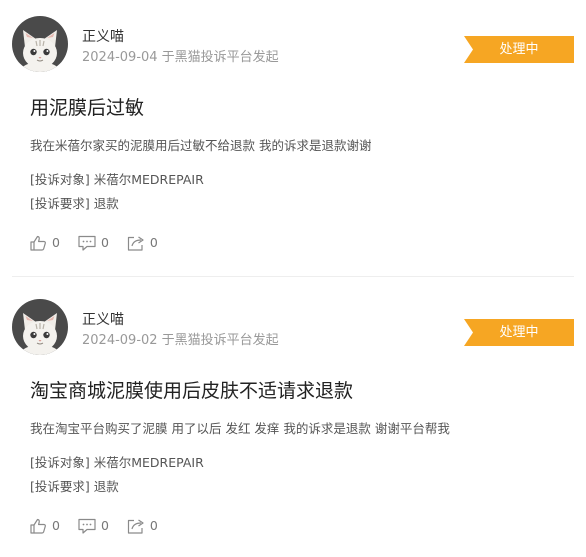 This screenshot has width=586, height=557. What do you see at coordinates (201, 145) in the screenshot?
I see `complaint-description: 我在米蓓尔家买的泥膜用后过敏不给退款 我的诉求是退款谢谢` at bounding box center [201, 145].